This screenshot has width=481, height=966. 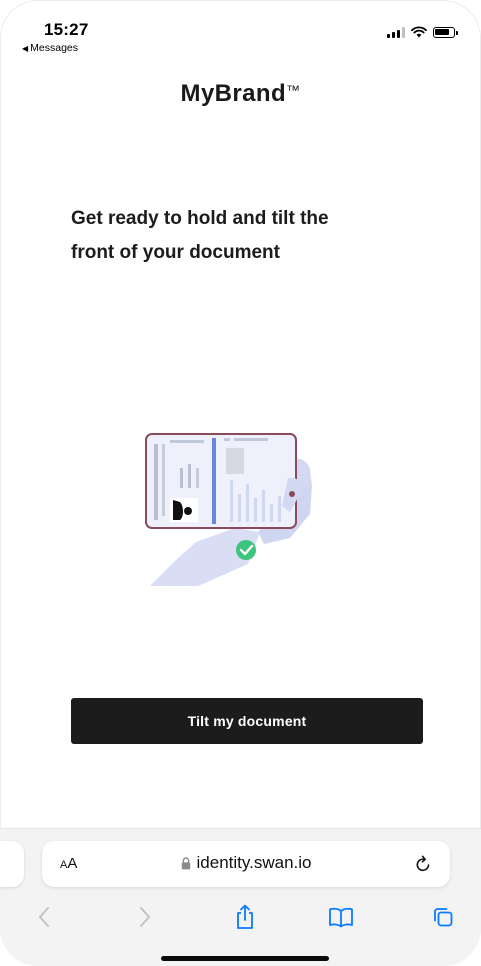 What do you see at coordinates (66, 29) in the screenshot?
I see `status-time: 15:27` at bounding box center [66, 29].